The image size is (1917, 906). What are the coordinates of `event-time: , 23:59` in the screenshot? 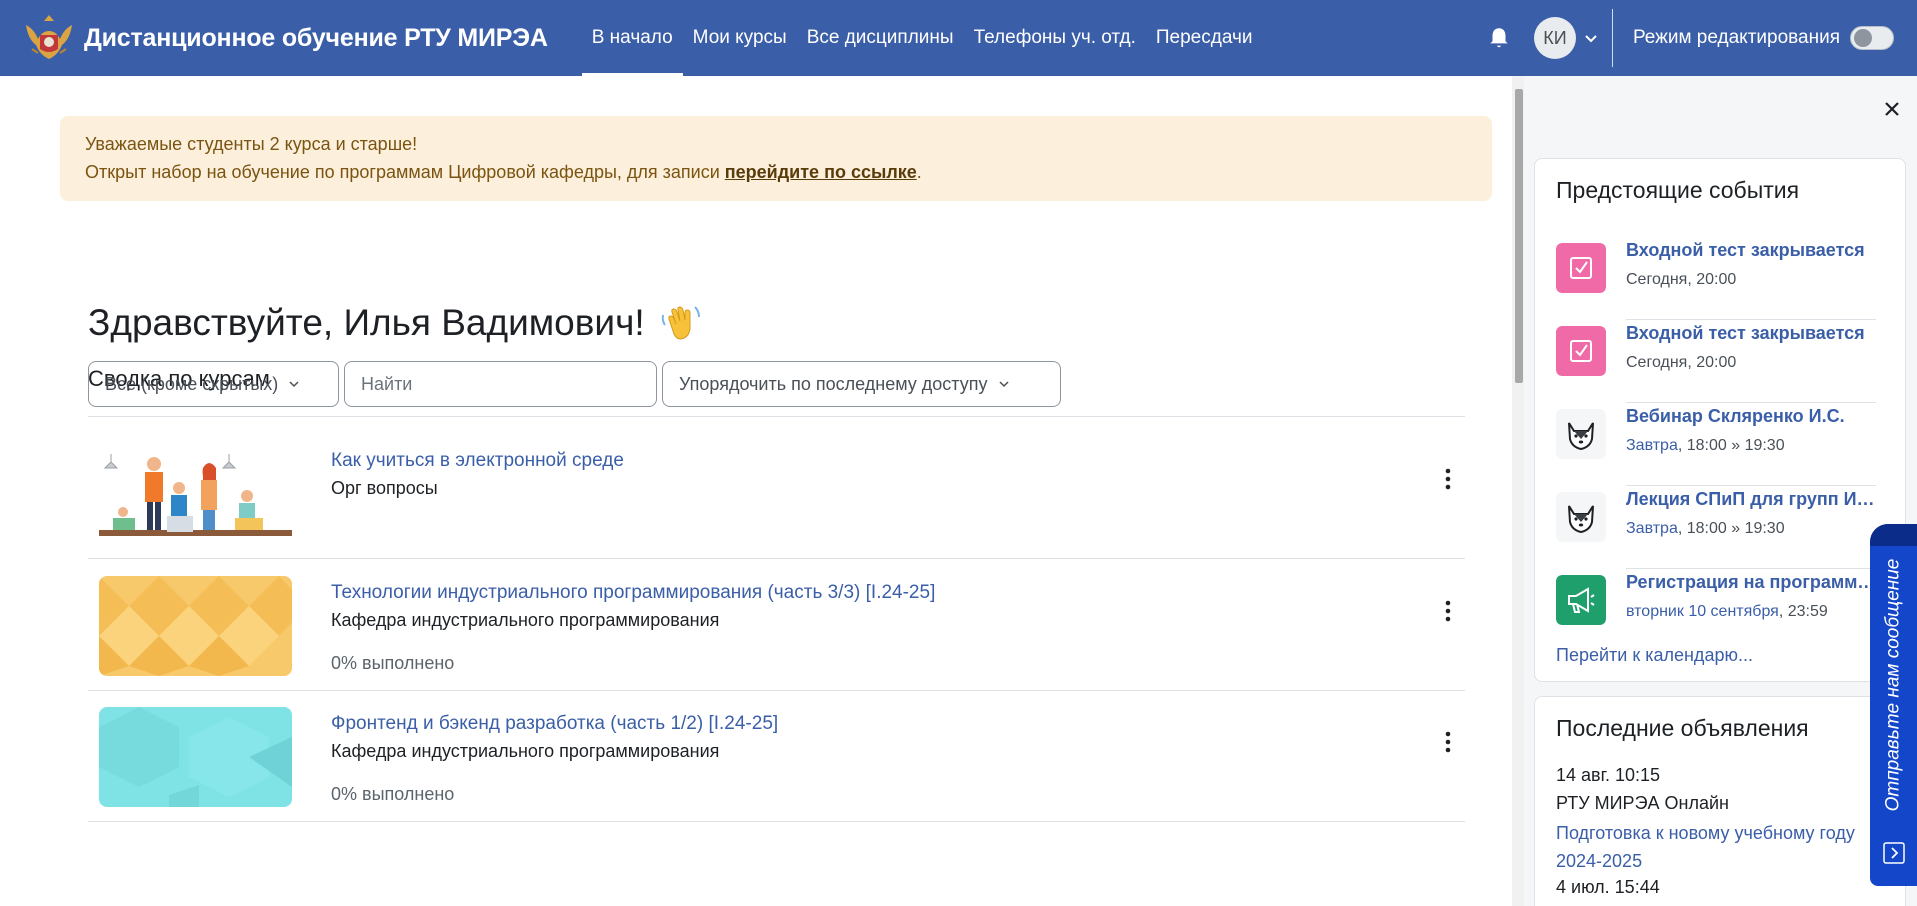 It's located at (1803, 611).